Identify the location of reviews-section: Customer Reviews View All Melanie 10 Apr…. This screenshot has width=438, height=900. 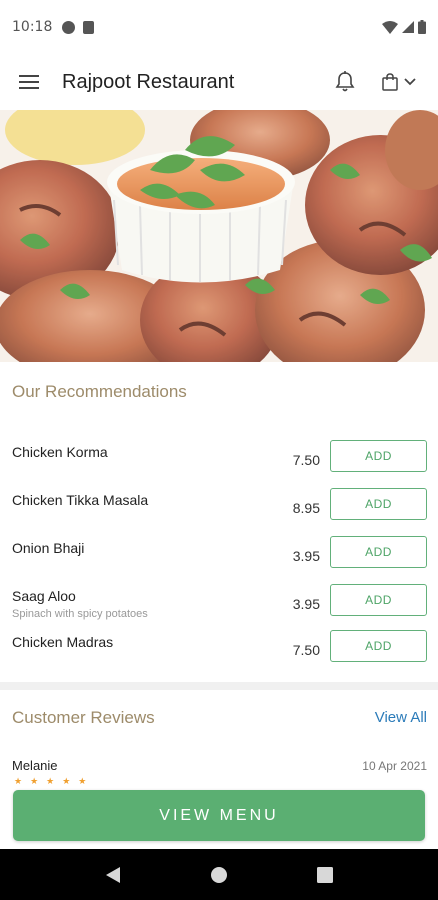
(219, 745).